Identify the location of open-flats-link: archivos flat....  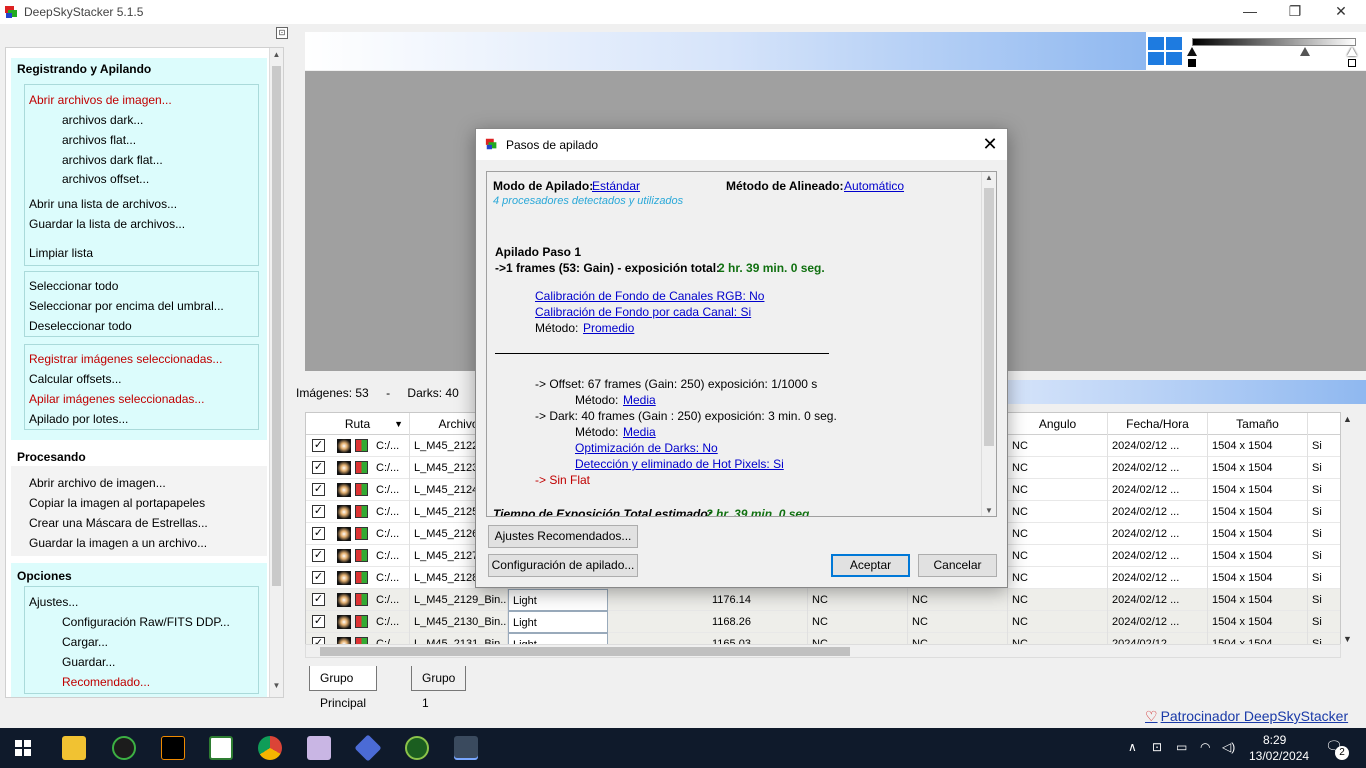
(99, 140).